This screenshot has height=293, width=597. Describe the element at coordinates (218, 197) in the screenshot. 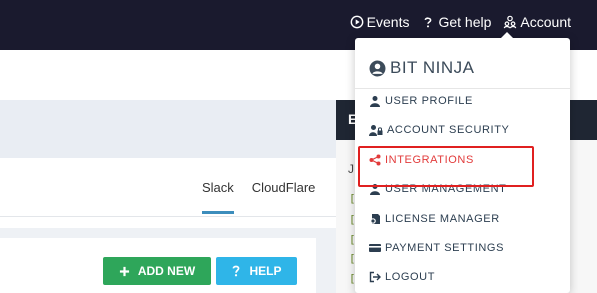

I see `tab-slack: Slack` at that location.